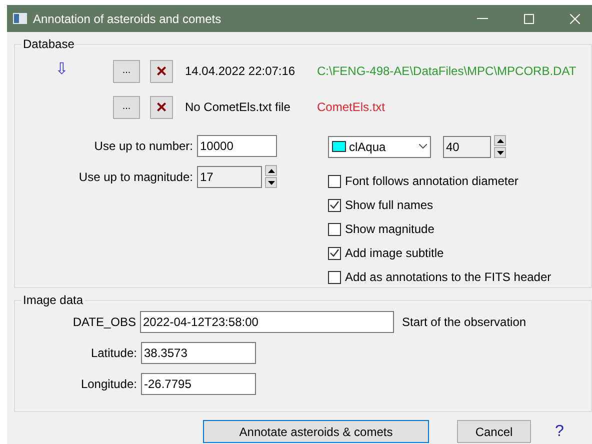  What do you see at coordinates (198, 384) in the screenshot?
I see `longitude-field: -26.7795` at bounding box center [198, 384].